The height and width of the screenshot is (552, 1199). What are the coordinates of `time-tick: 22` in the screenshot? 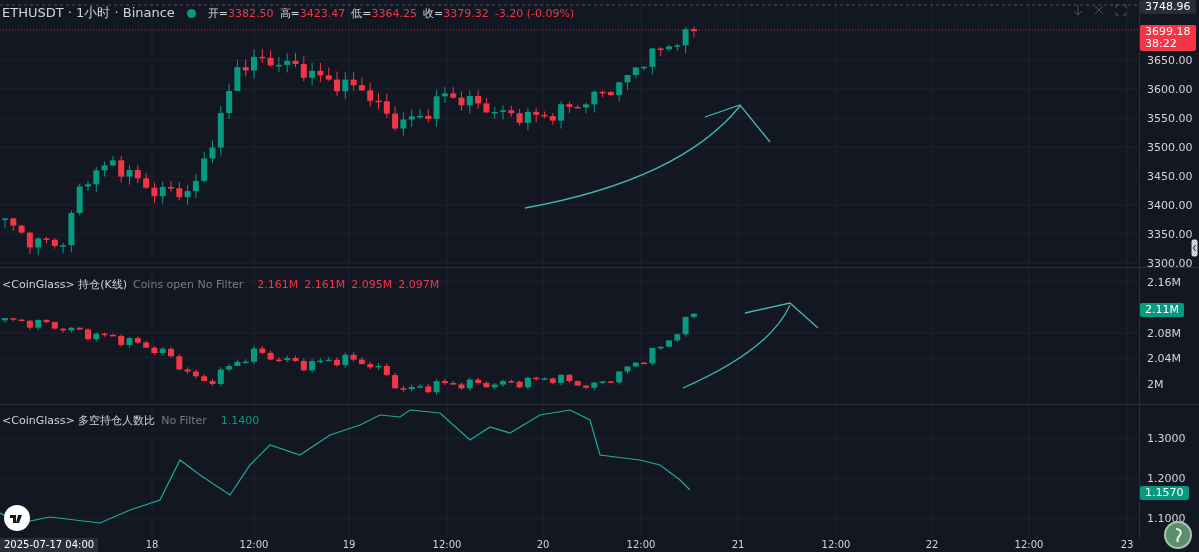 It's located at (932, 544).